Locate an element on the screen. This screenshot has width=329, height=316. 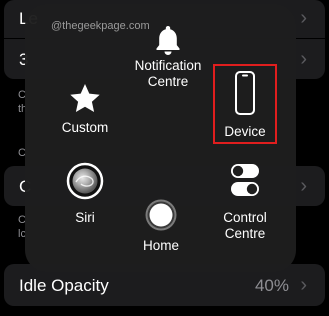
notification-centre-button: Notification Centre is located at coordinates (168, 57).